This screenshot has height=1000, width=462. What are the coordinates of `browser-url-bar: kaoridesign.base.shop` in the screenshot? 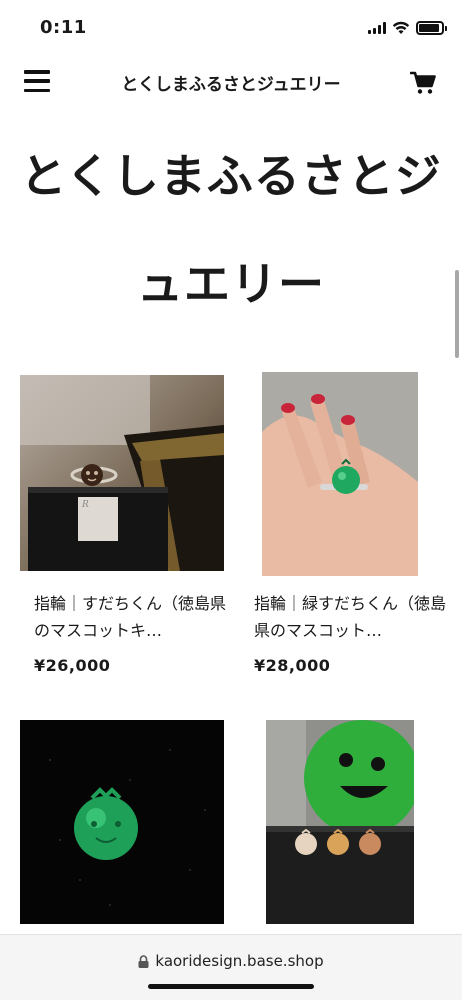 It's located at (231, 967).